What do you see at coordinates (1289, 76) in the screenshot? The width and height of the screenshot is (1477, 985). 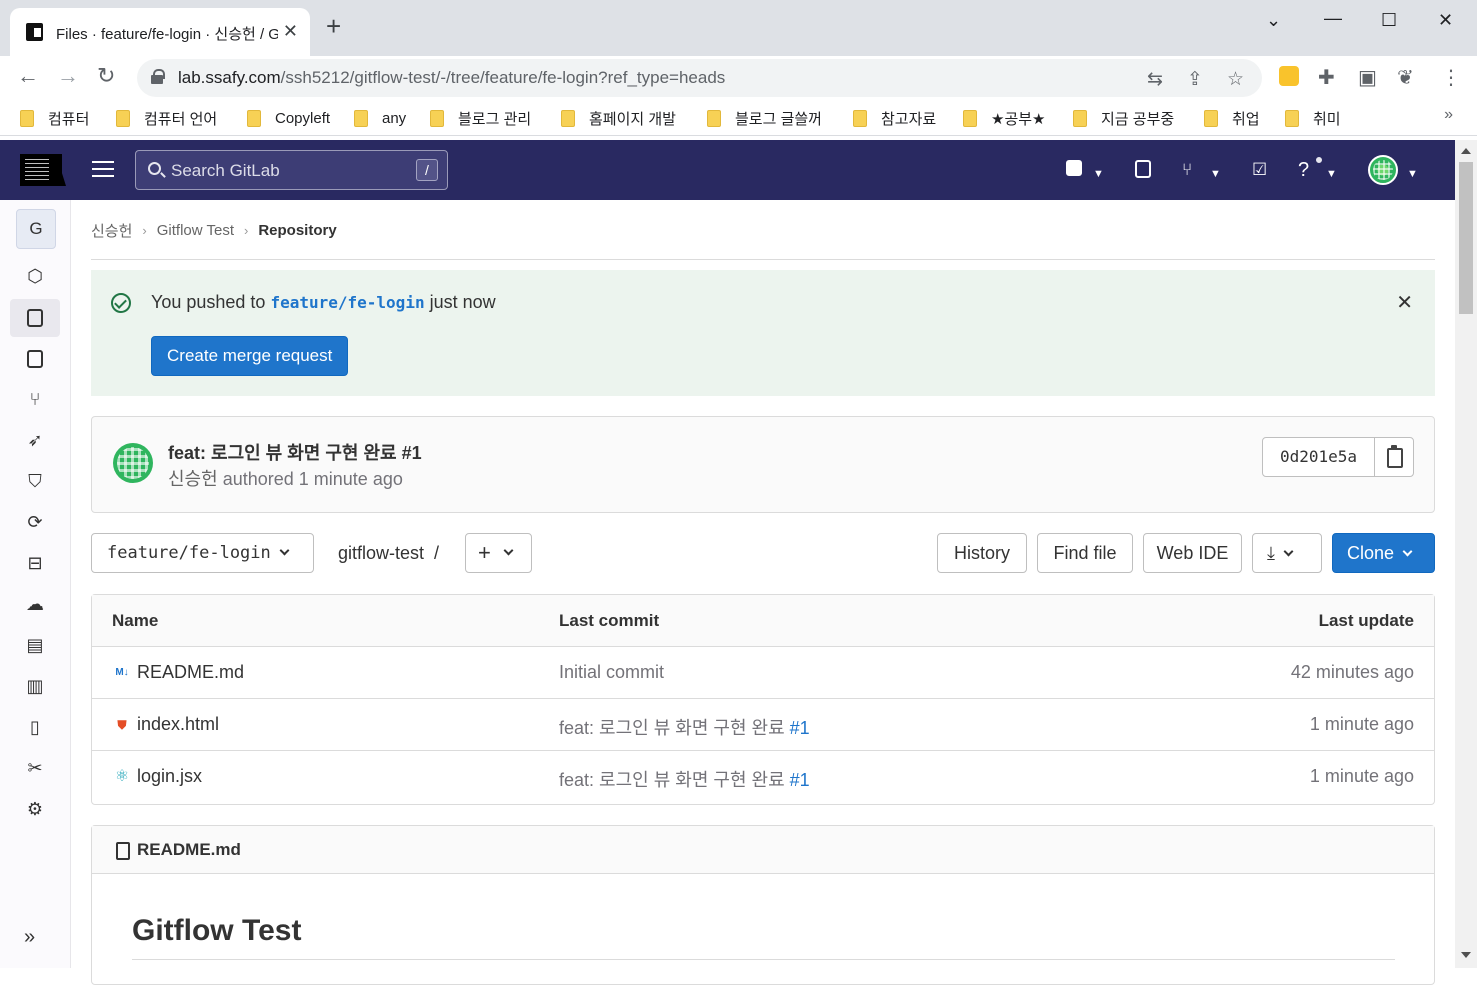 I see `extension-yellow-icon` at bounding box center [1289, 76].